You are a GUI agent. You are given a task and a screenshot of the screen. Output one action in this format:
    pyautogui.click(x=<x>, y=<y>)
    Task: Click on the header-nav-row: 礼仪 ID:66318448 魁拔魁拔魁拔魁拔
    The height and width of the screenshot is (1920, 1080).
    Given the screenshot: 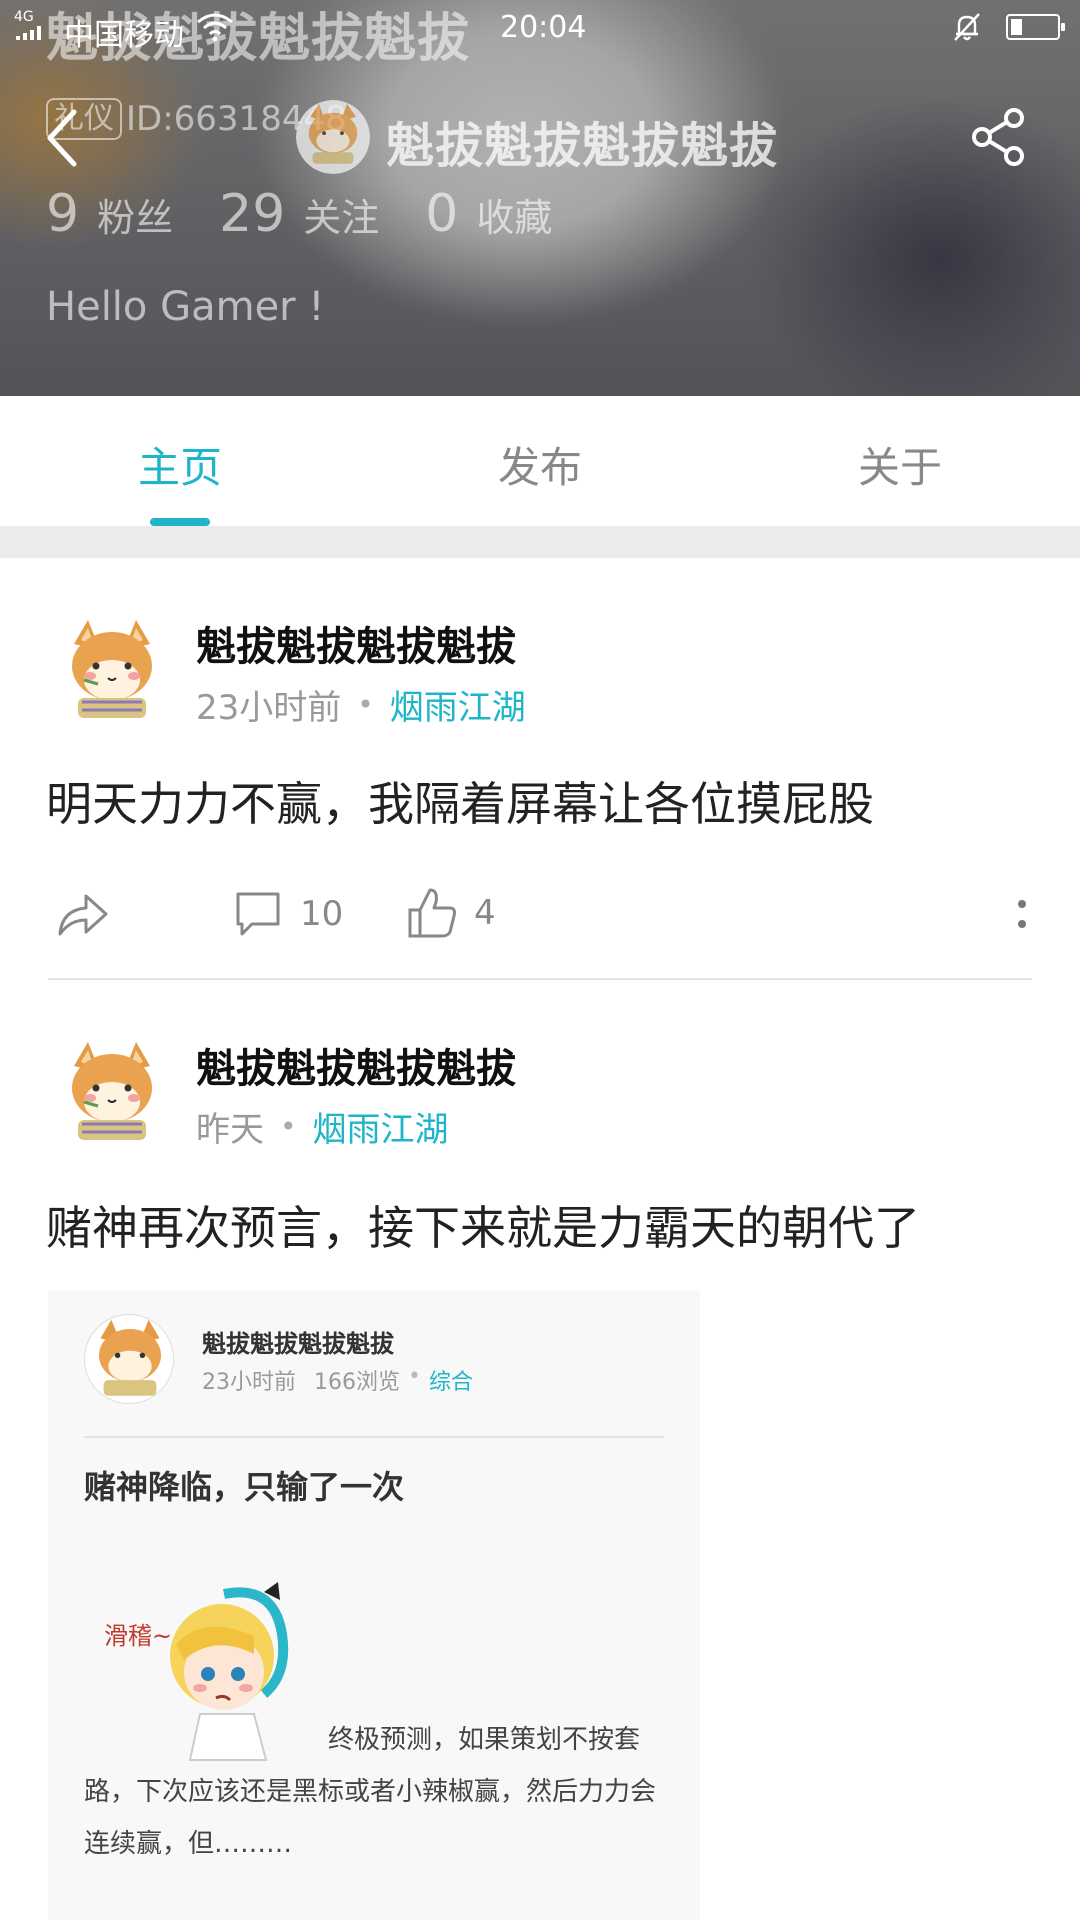 What is the action you would take?
    pyautogui.click(x=540, y=138)
    